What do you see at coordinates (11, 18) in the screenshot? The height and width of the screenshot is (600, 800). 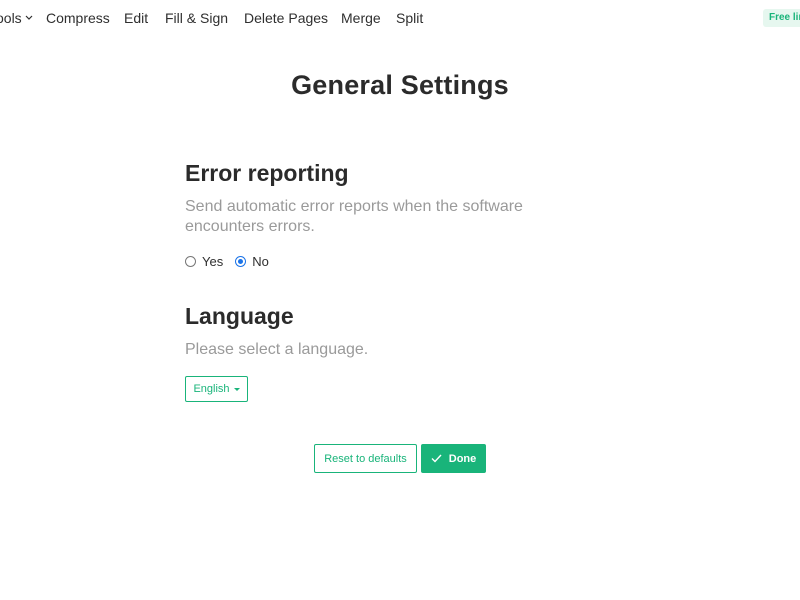 I see `nav-tools-label: ools` at bounding box center [11, 18].